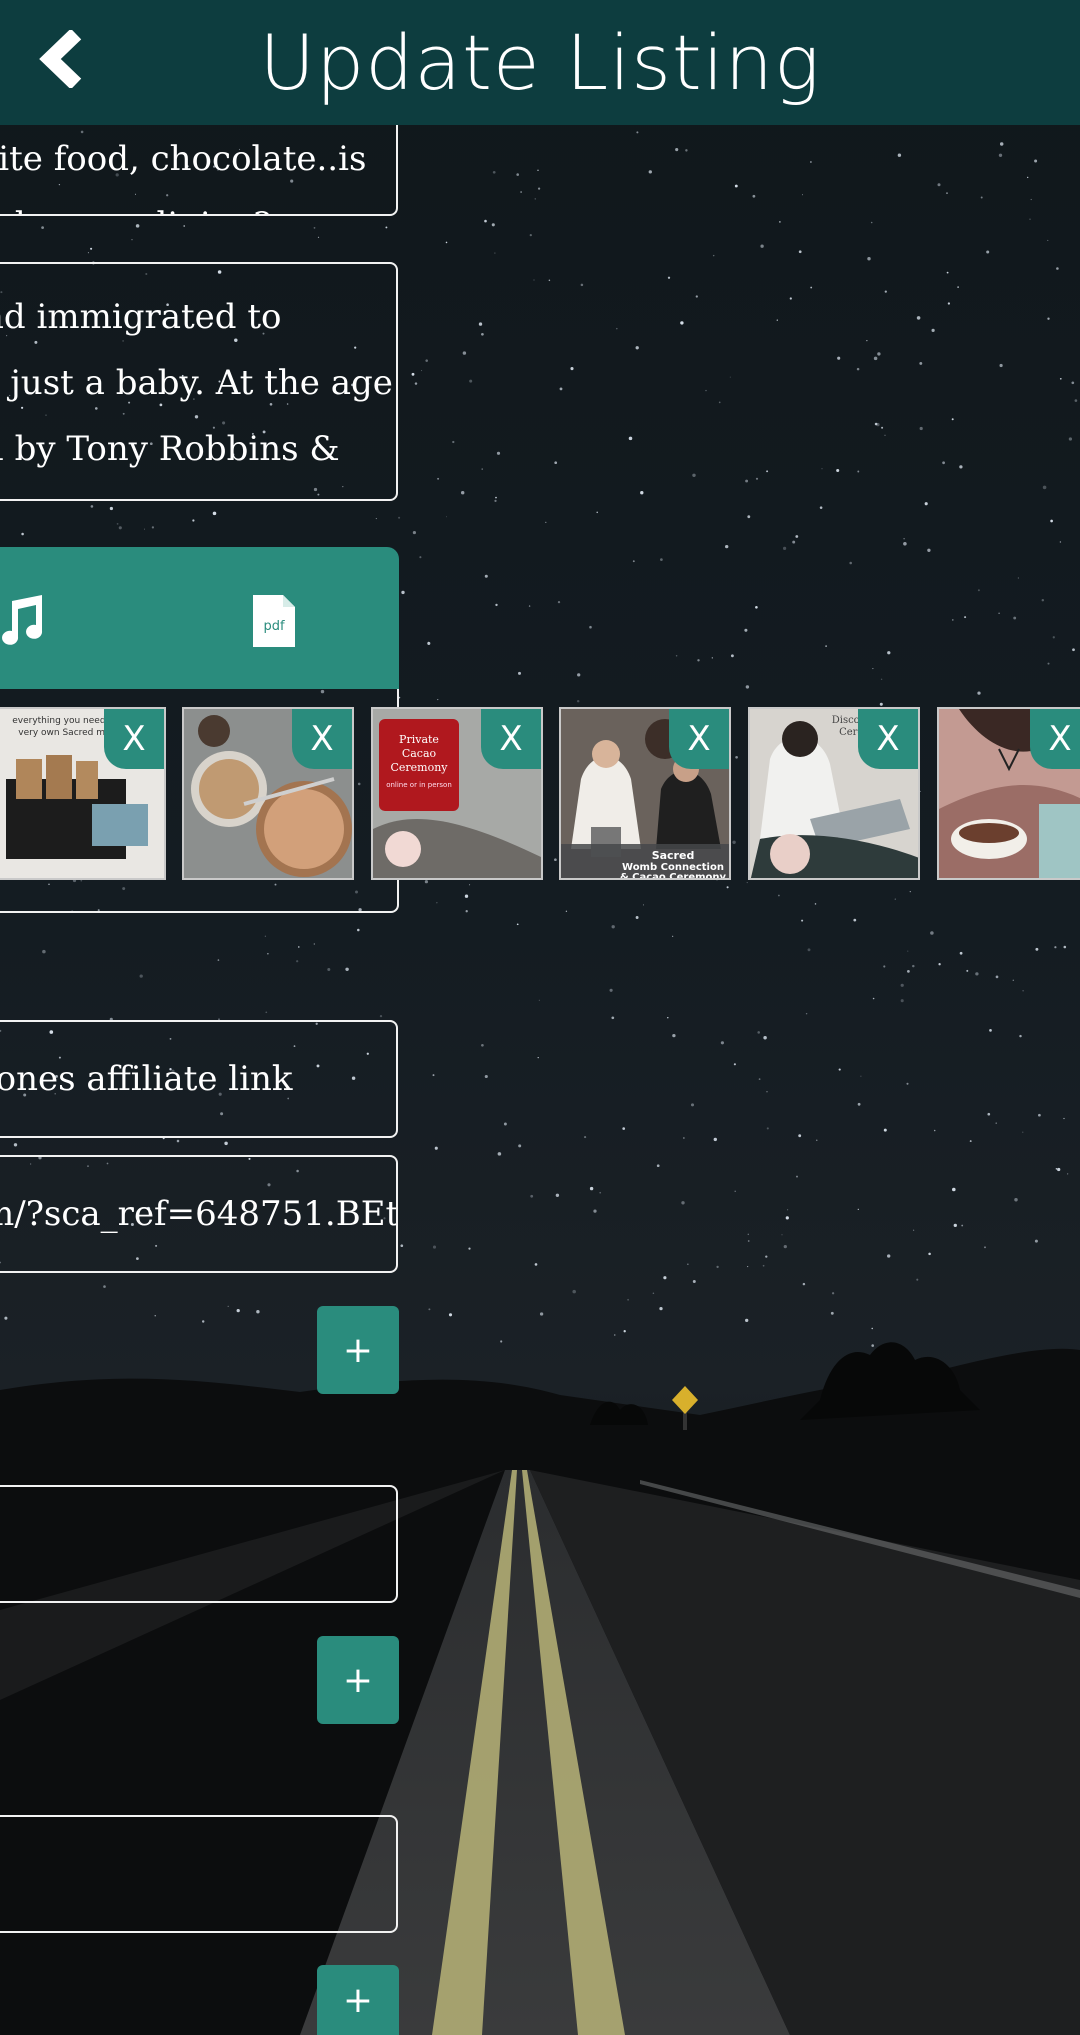 The image size is (1080, 2035). Describe the element at coordinates (419, 767) in the screenshot. I see `svg-text: Ceremony` at that location.